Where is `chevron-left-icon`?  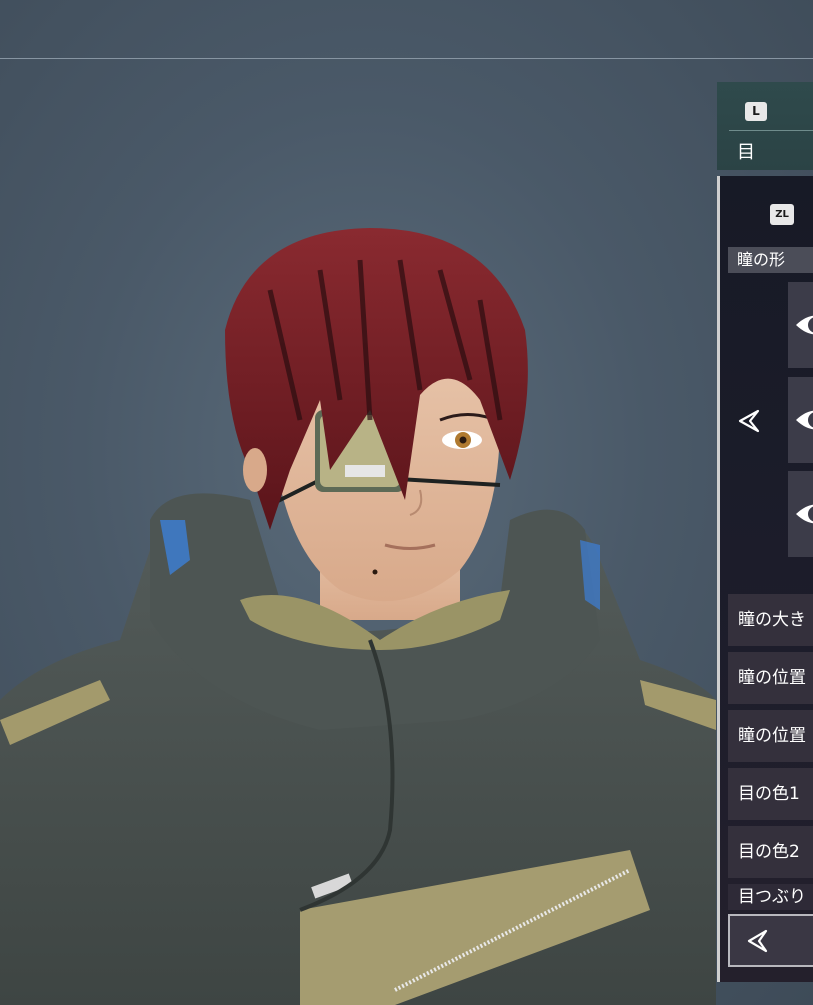
chevron-left-icon is located at coordinates (757, 941).